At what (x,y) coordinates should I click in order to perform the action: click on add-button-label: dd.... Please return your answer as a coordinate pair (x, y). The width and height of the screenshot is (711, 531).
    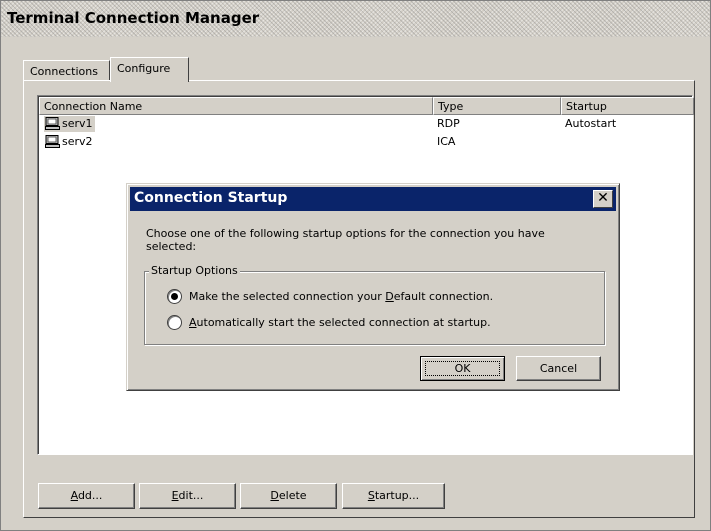
    Looking at the image, I should click on (90, 495).